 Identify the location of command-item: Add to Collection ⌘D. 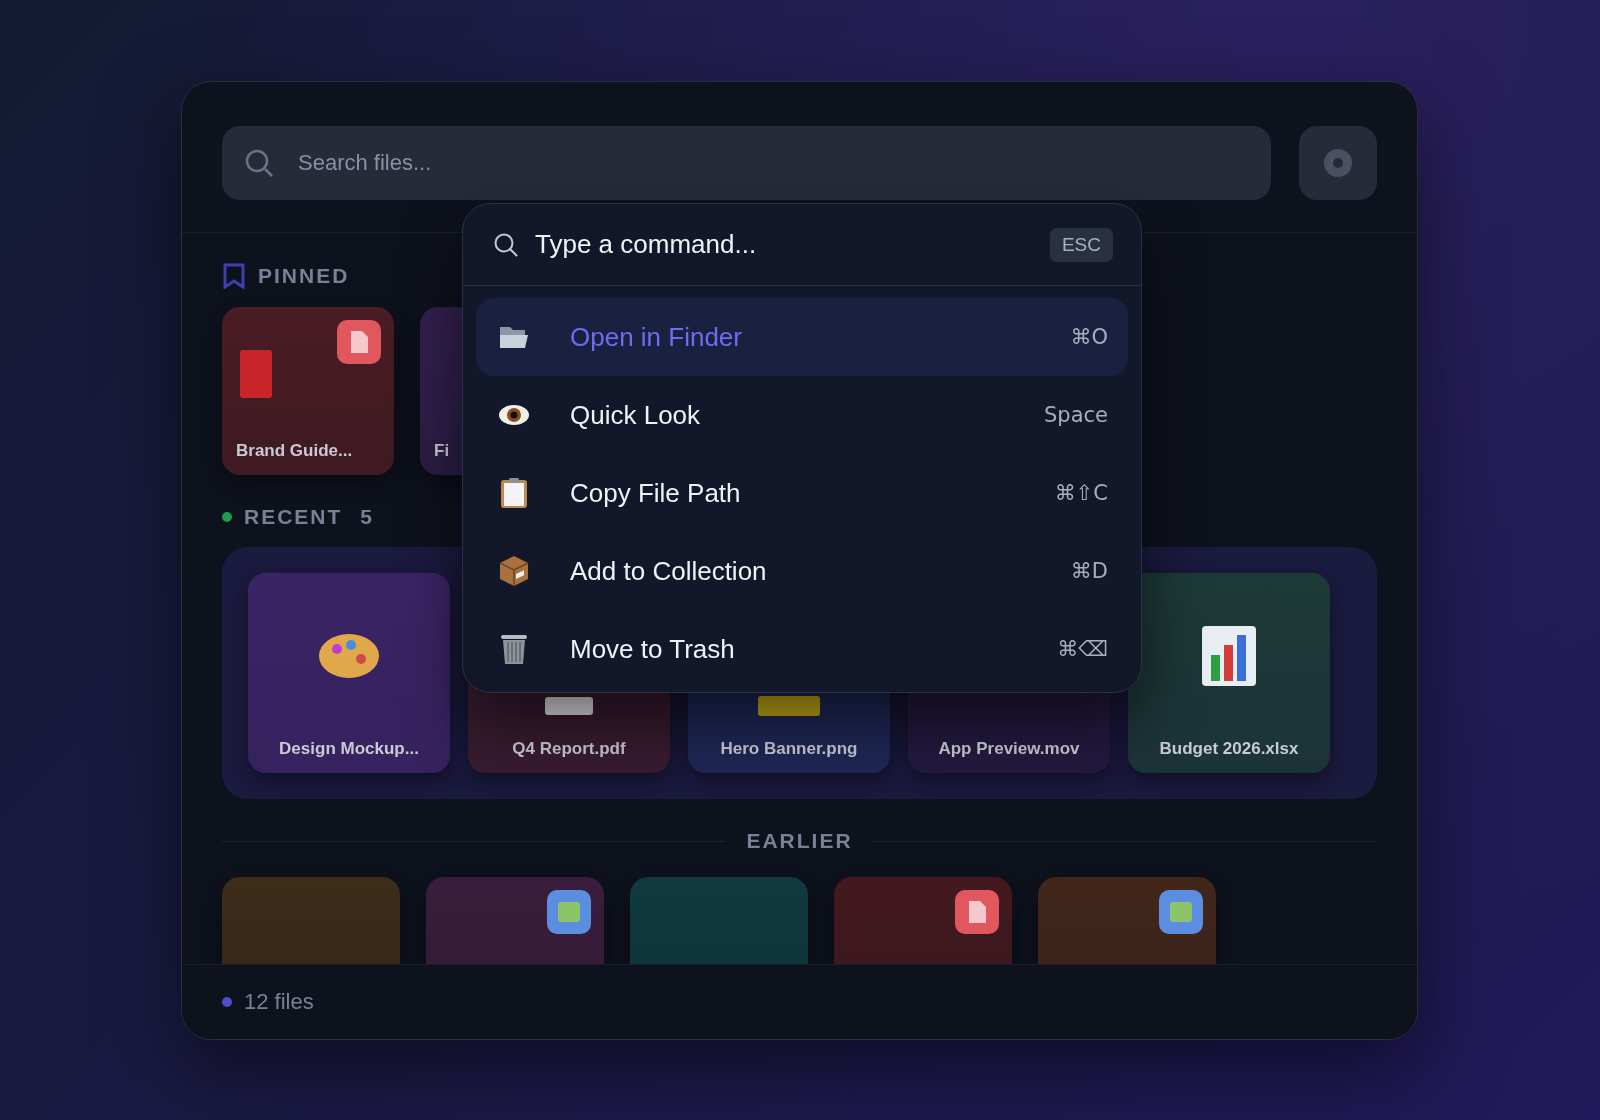
(802, 571).